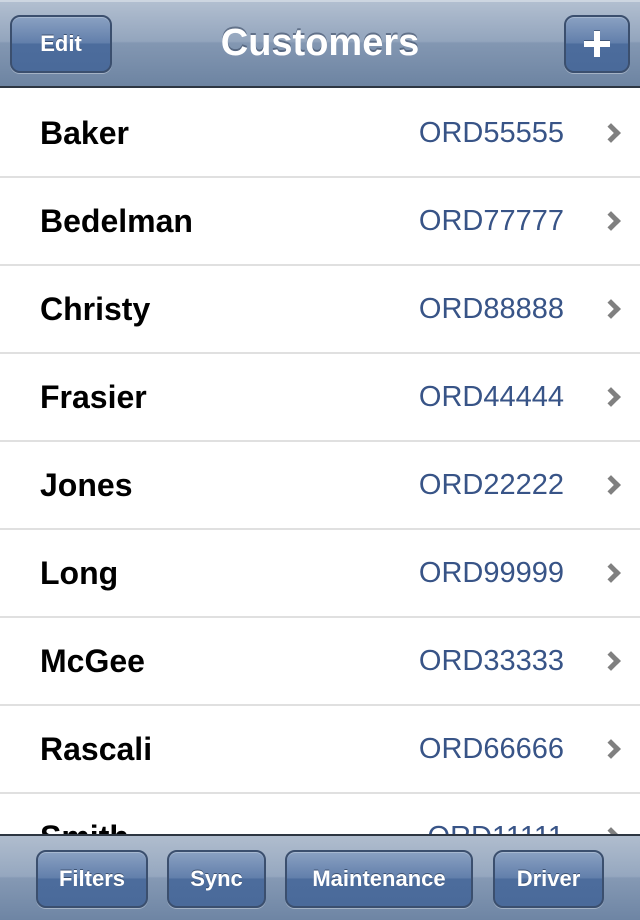  What do you see at coordinates (320, 134) in the screenshot?
I see `list-item: Baker ORD55555` at bounding box center [320, 134].